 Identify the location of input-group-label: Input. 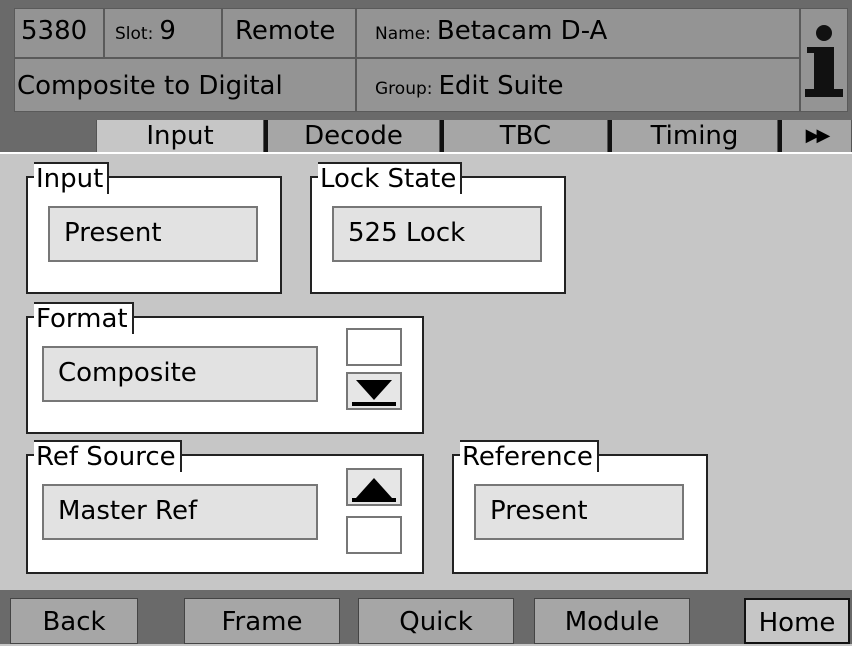
(72, 178).